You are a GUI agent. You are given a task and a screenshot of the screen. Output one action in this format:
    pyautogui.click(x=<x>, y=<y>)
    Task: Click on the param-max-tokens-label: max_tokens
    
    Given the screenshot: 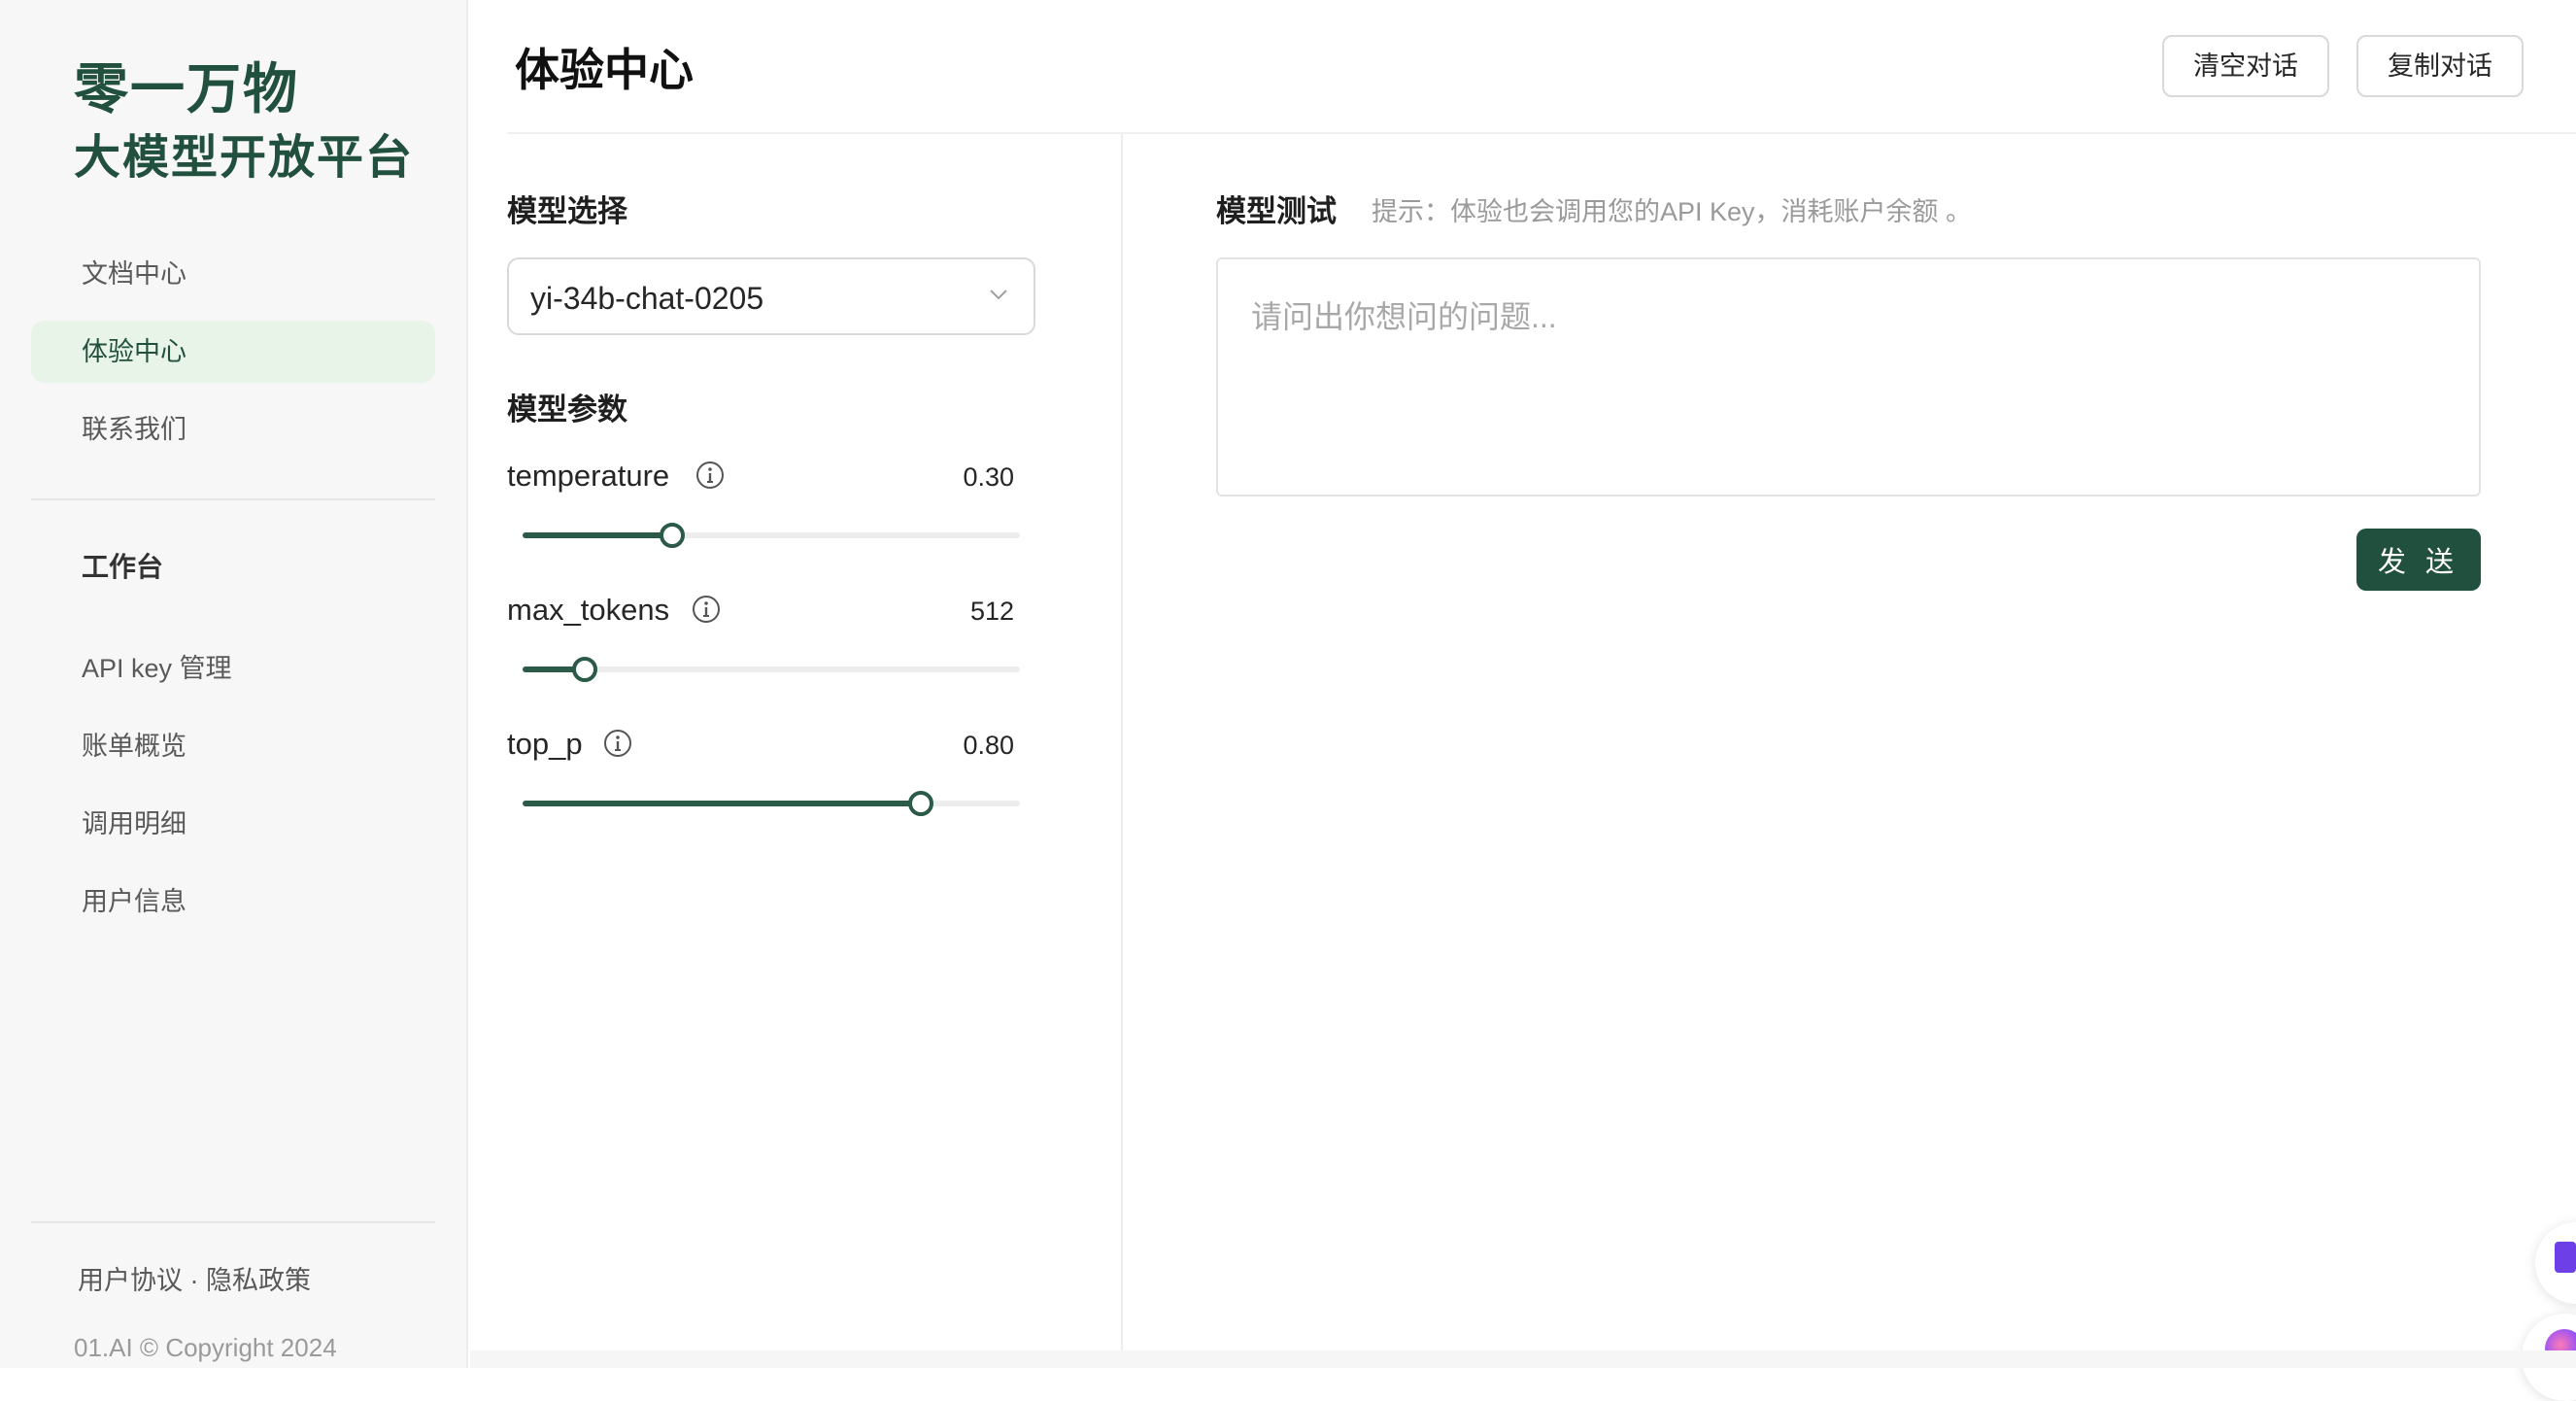 What is the action you would take?
    pyautogui.click(x=588, y=610)
    